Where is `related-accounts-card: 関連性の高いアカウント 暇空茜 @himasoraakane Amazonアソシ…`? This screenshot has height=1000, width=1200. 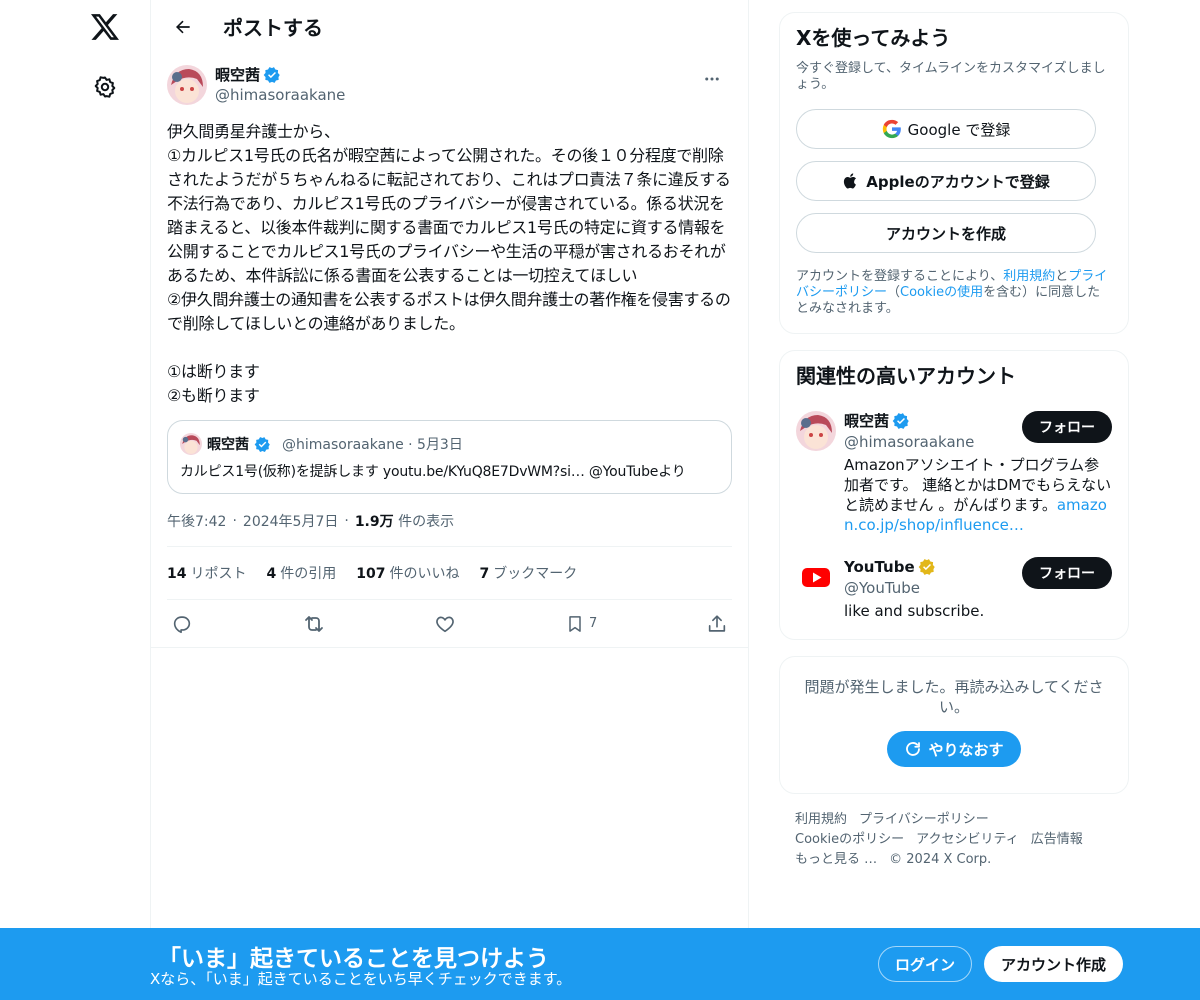 related-accounts-card: 関連性の高いアカウント 暇空茜 @himasoraakane Amazonアソシ… is located at coordinates (954, 495).